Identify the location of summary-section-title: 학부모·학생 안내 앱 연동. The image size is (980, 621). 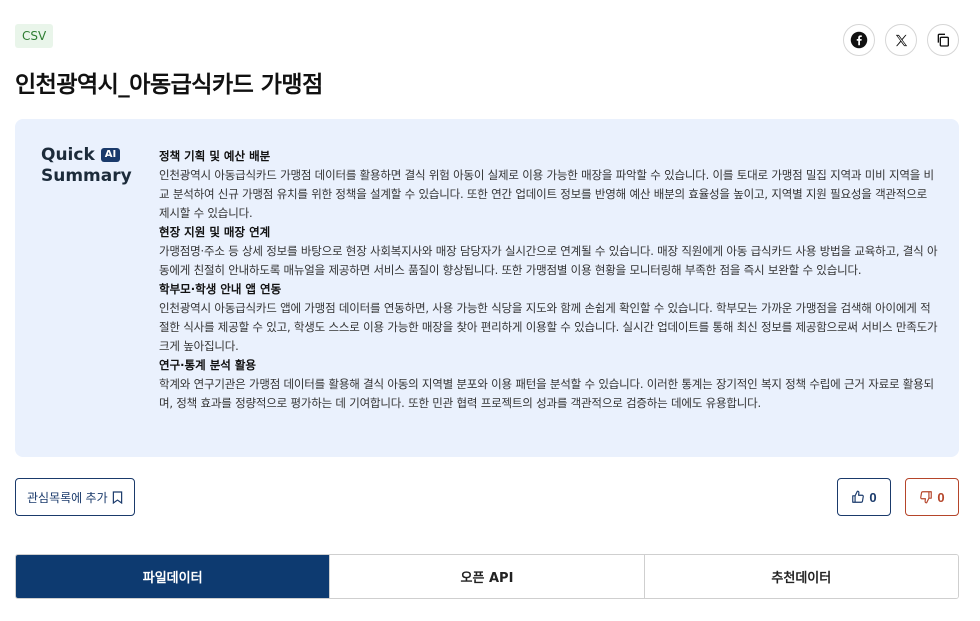
(220, 289).